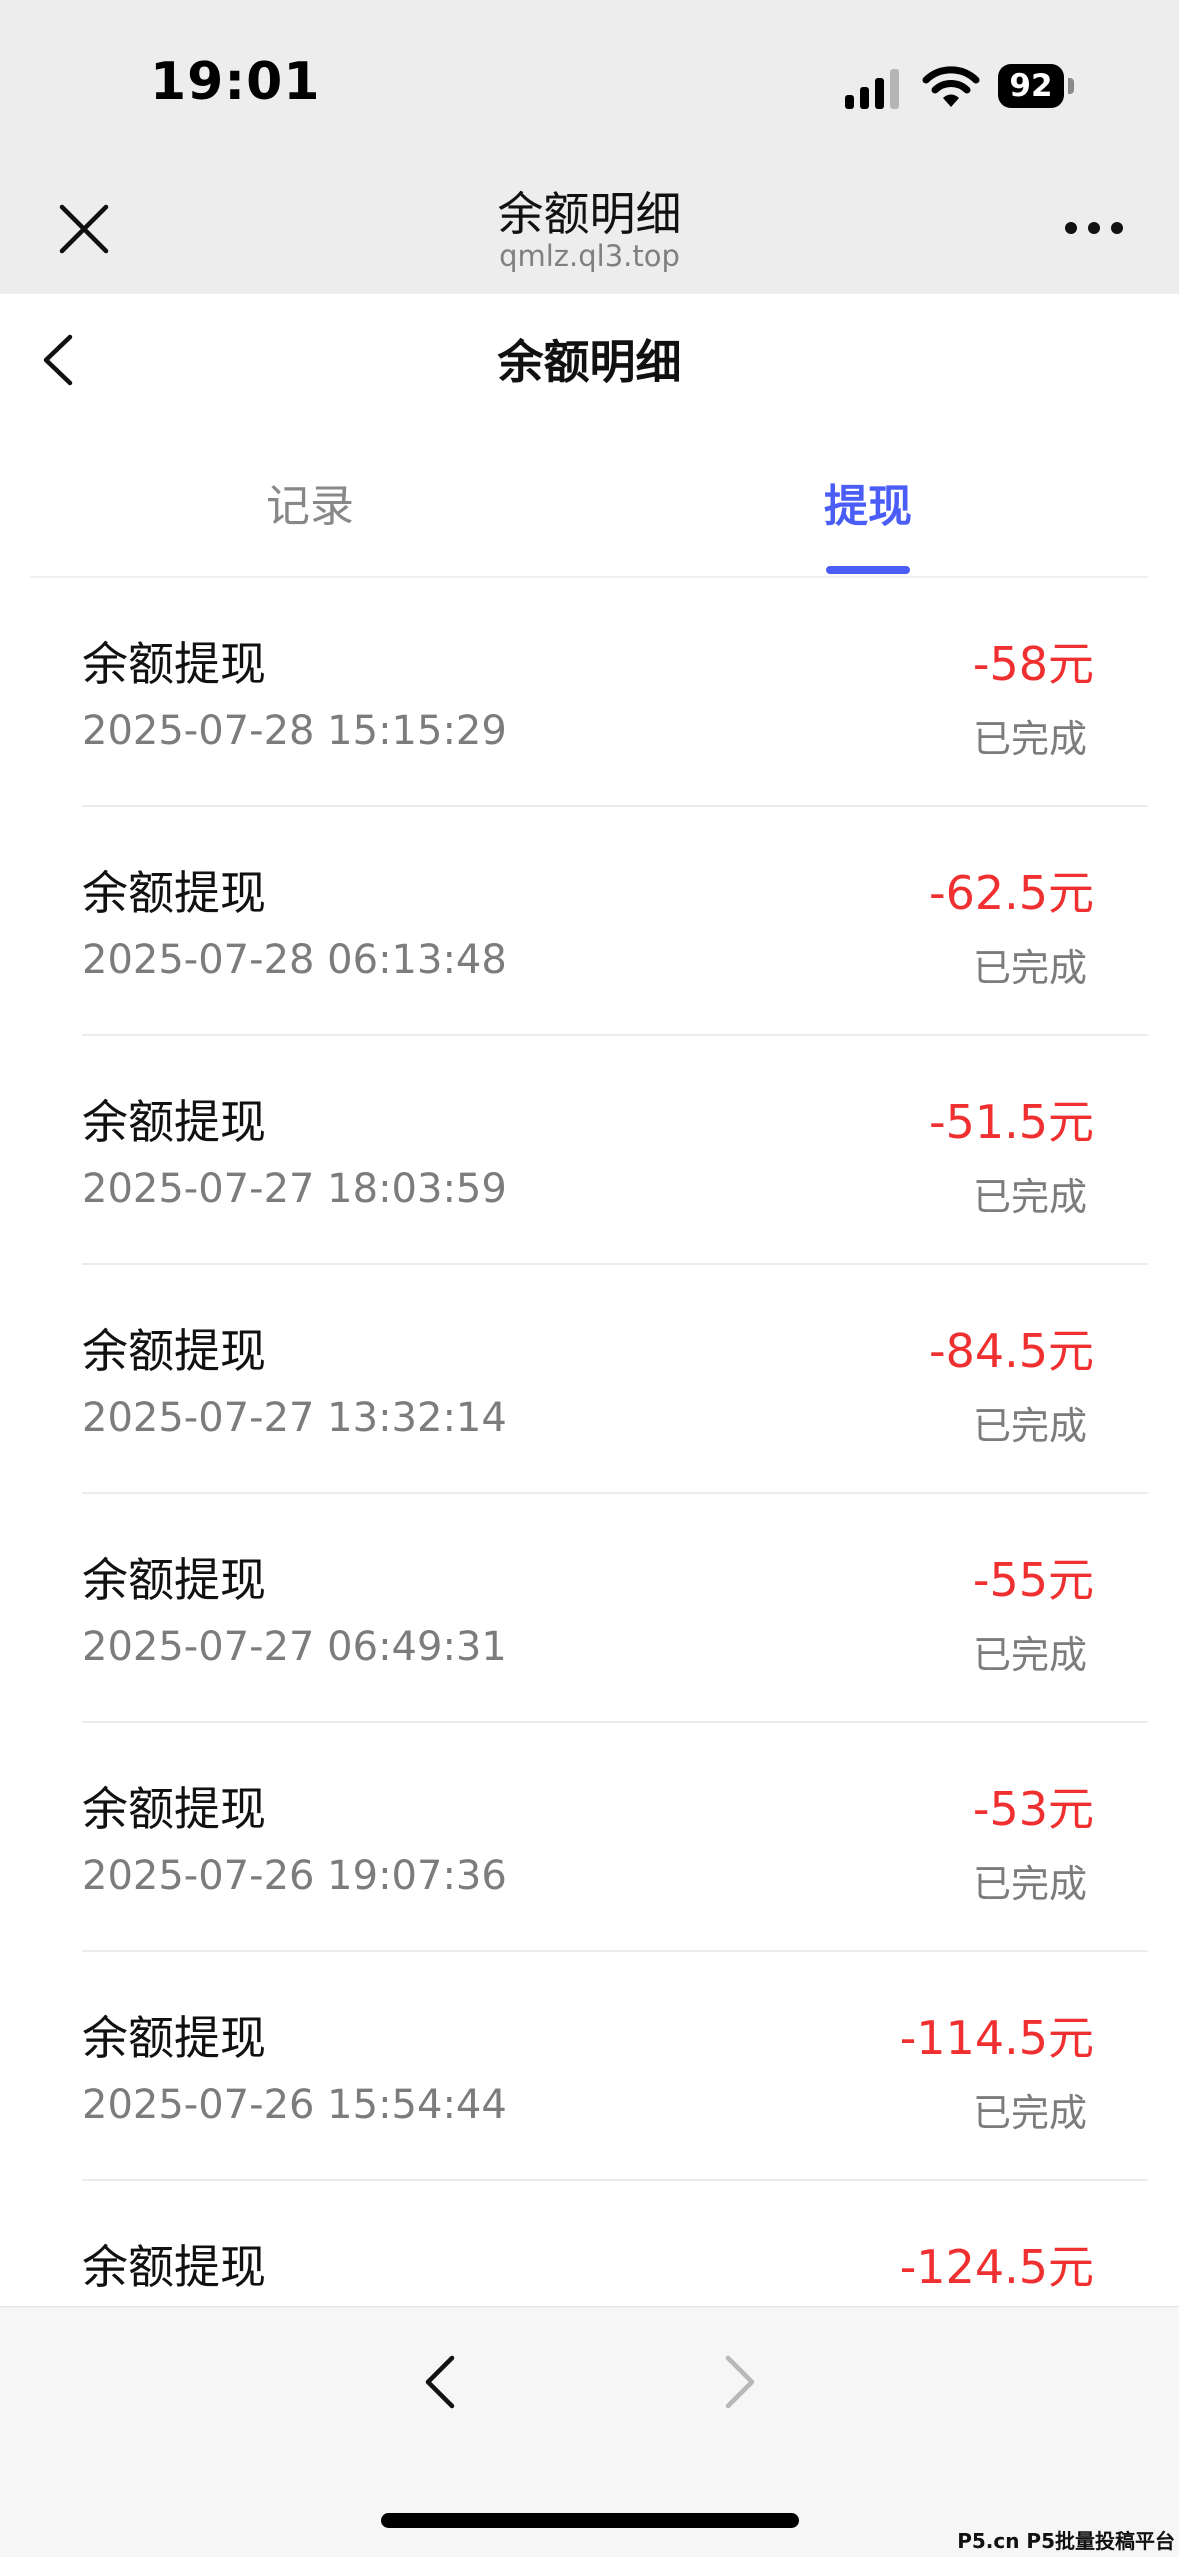 This screenshot has width=1179, height=2557. Describe the element at coordinates (294, 960) in the screenshot. I see `item-datetime: 2025-07-28 06:13:48` at that location.